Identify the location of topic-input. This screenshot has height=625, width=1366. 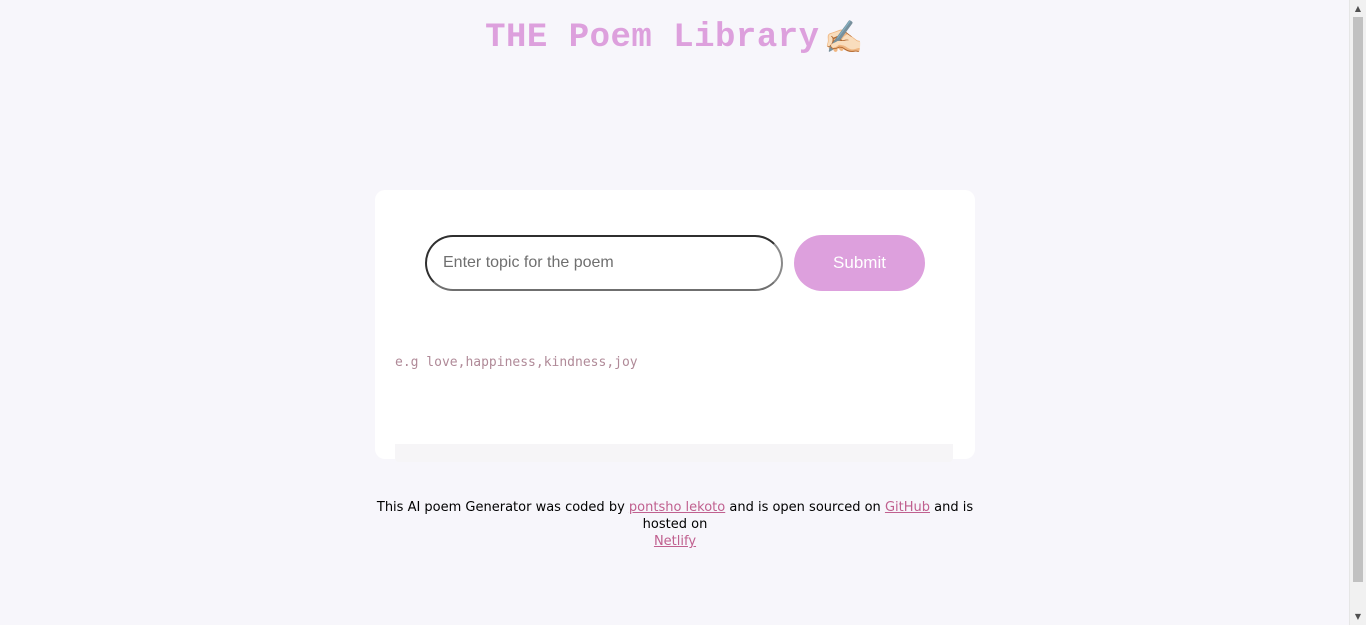
(604, 263).